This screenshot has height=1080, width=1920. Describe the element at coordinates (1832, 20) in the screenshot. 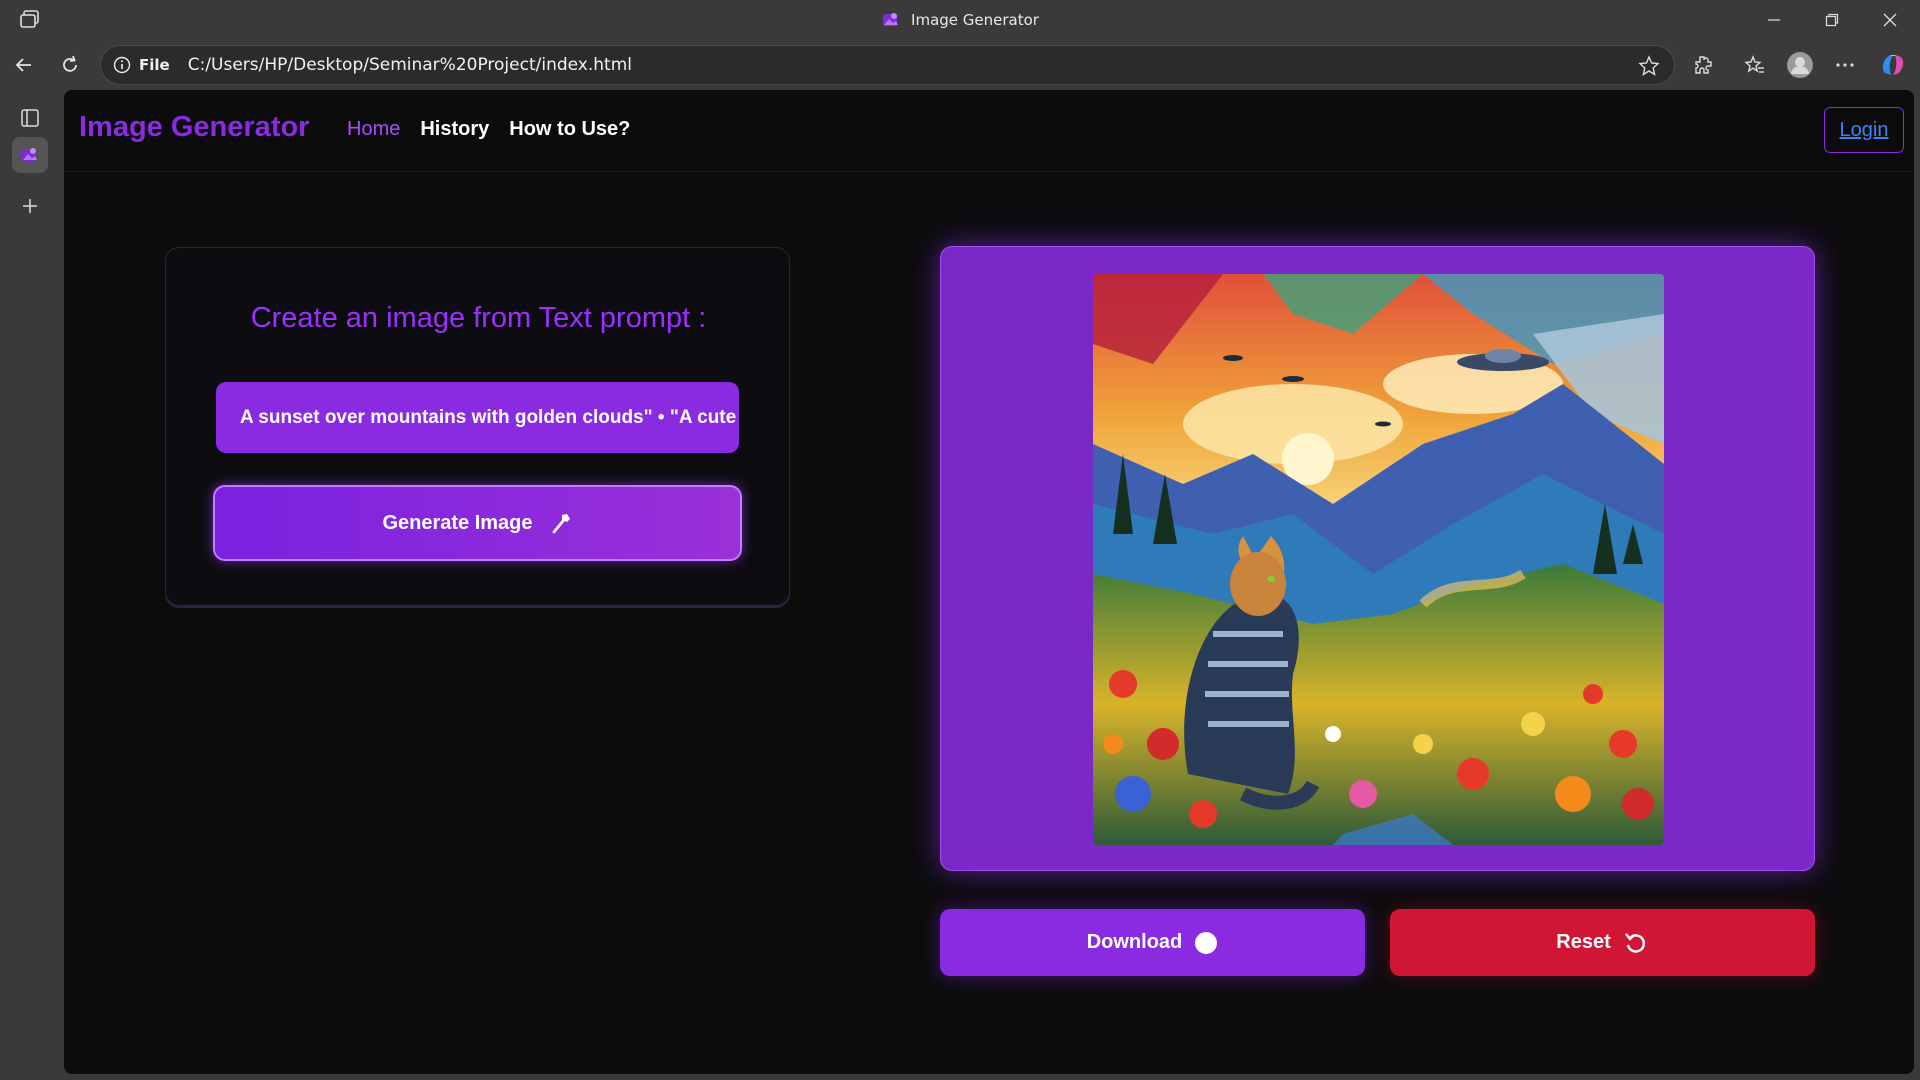

I see `restore-button` at that location.